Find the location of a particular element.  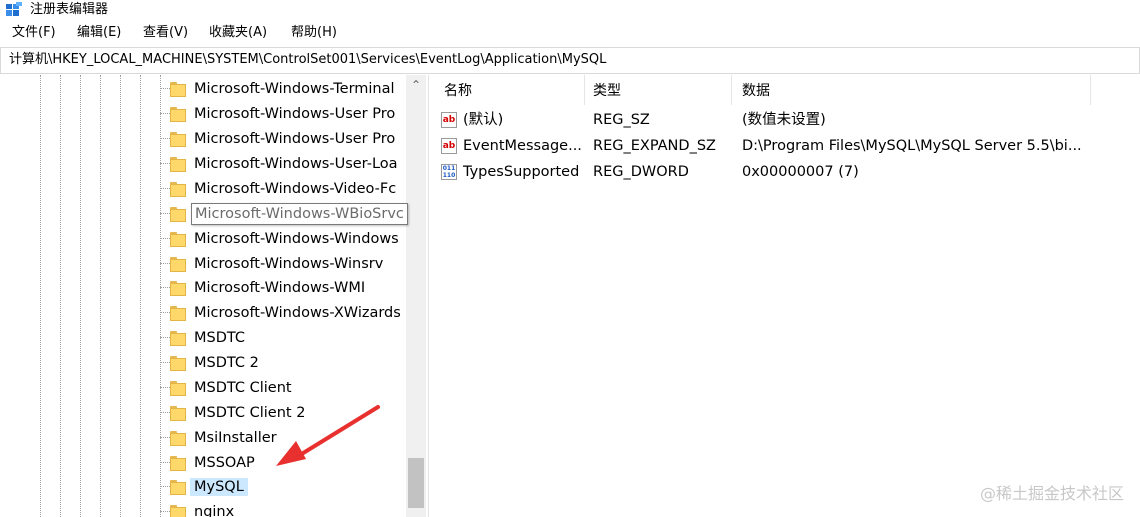

tree-item-label: Microsoft-Windows-Windows is located at coordinates (296, 239).